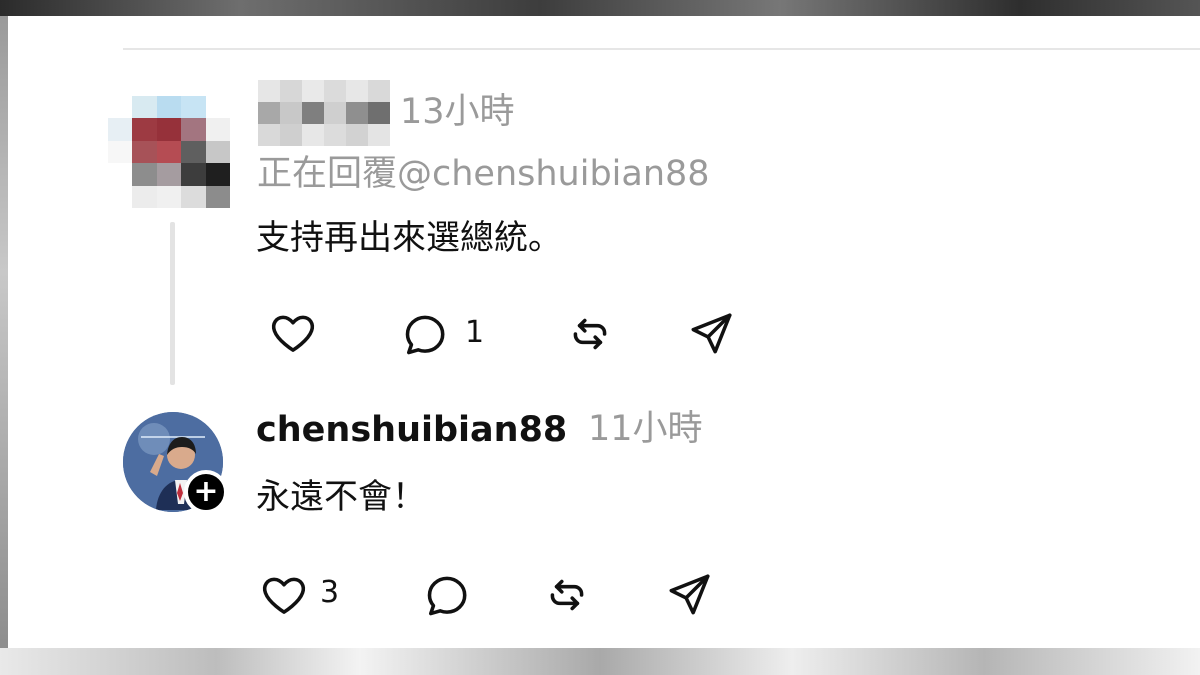 The width and height of the screenshot is (1200, 675). Describe the element at coordinates (411, 430) in the screenshot. I see `username: chenshuibian88` at that location.